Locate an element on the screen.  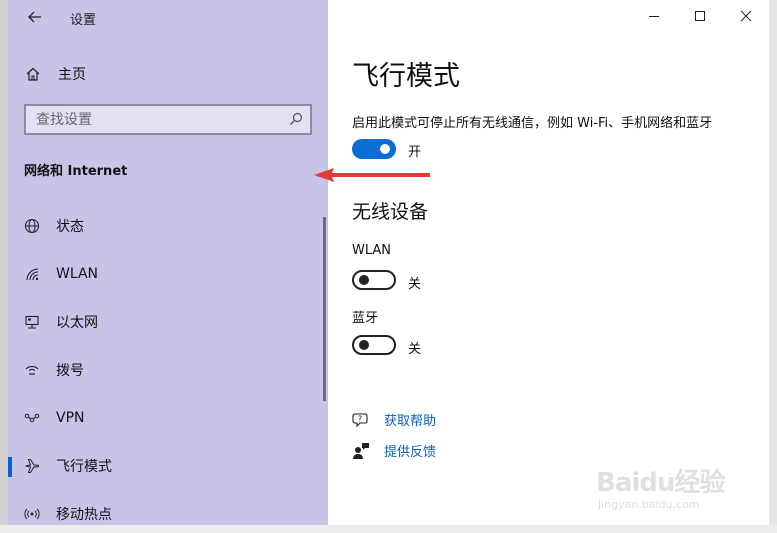
search-box is located at coordinates (168, 119).